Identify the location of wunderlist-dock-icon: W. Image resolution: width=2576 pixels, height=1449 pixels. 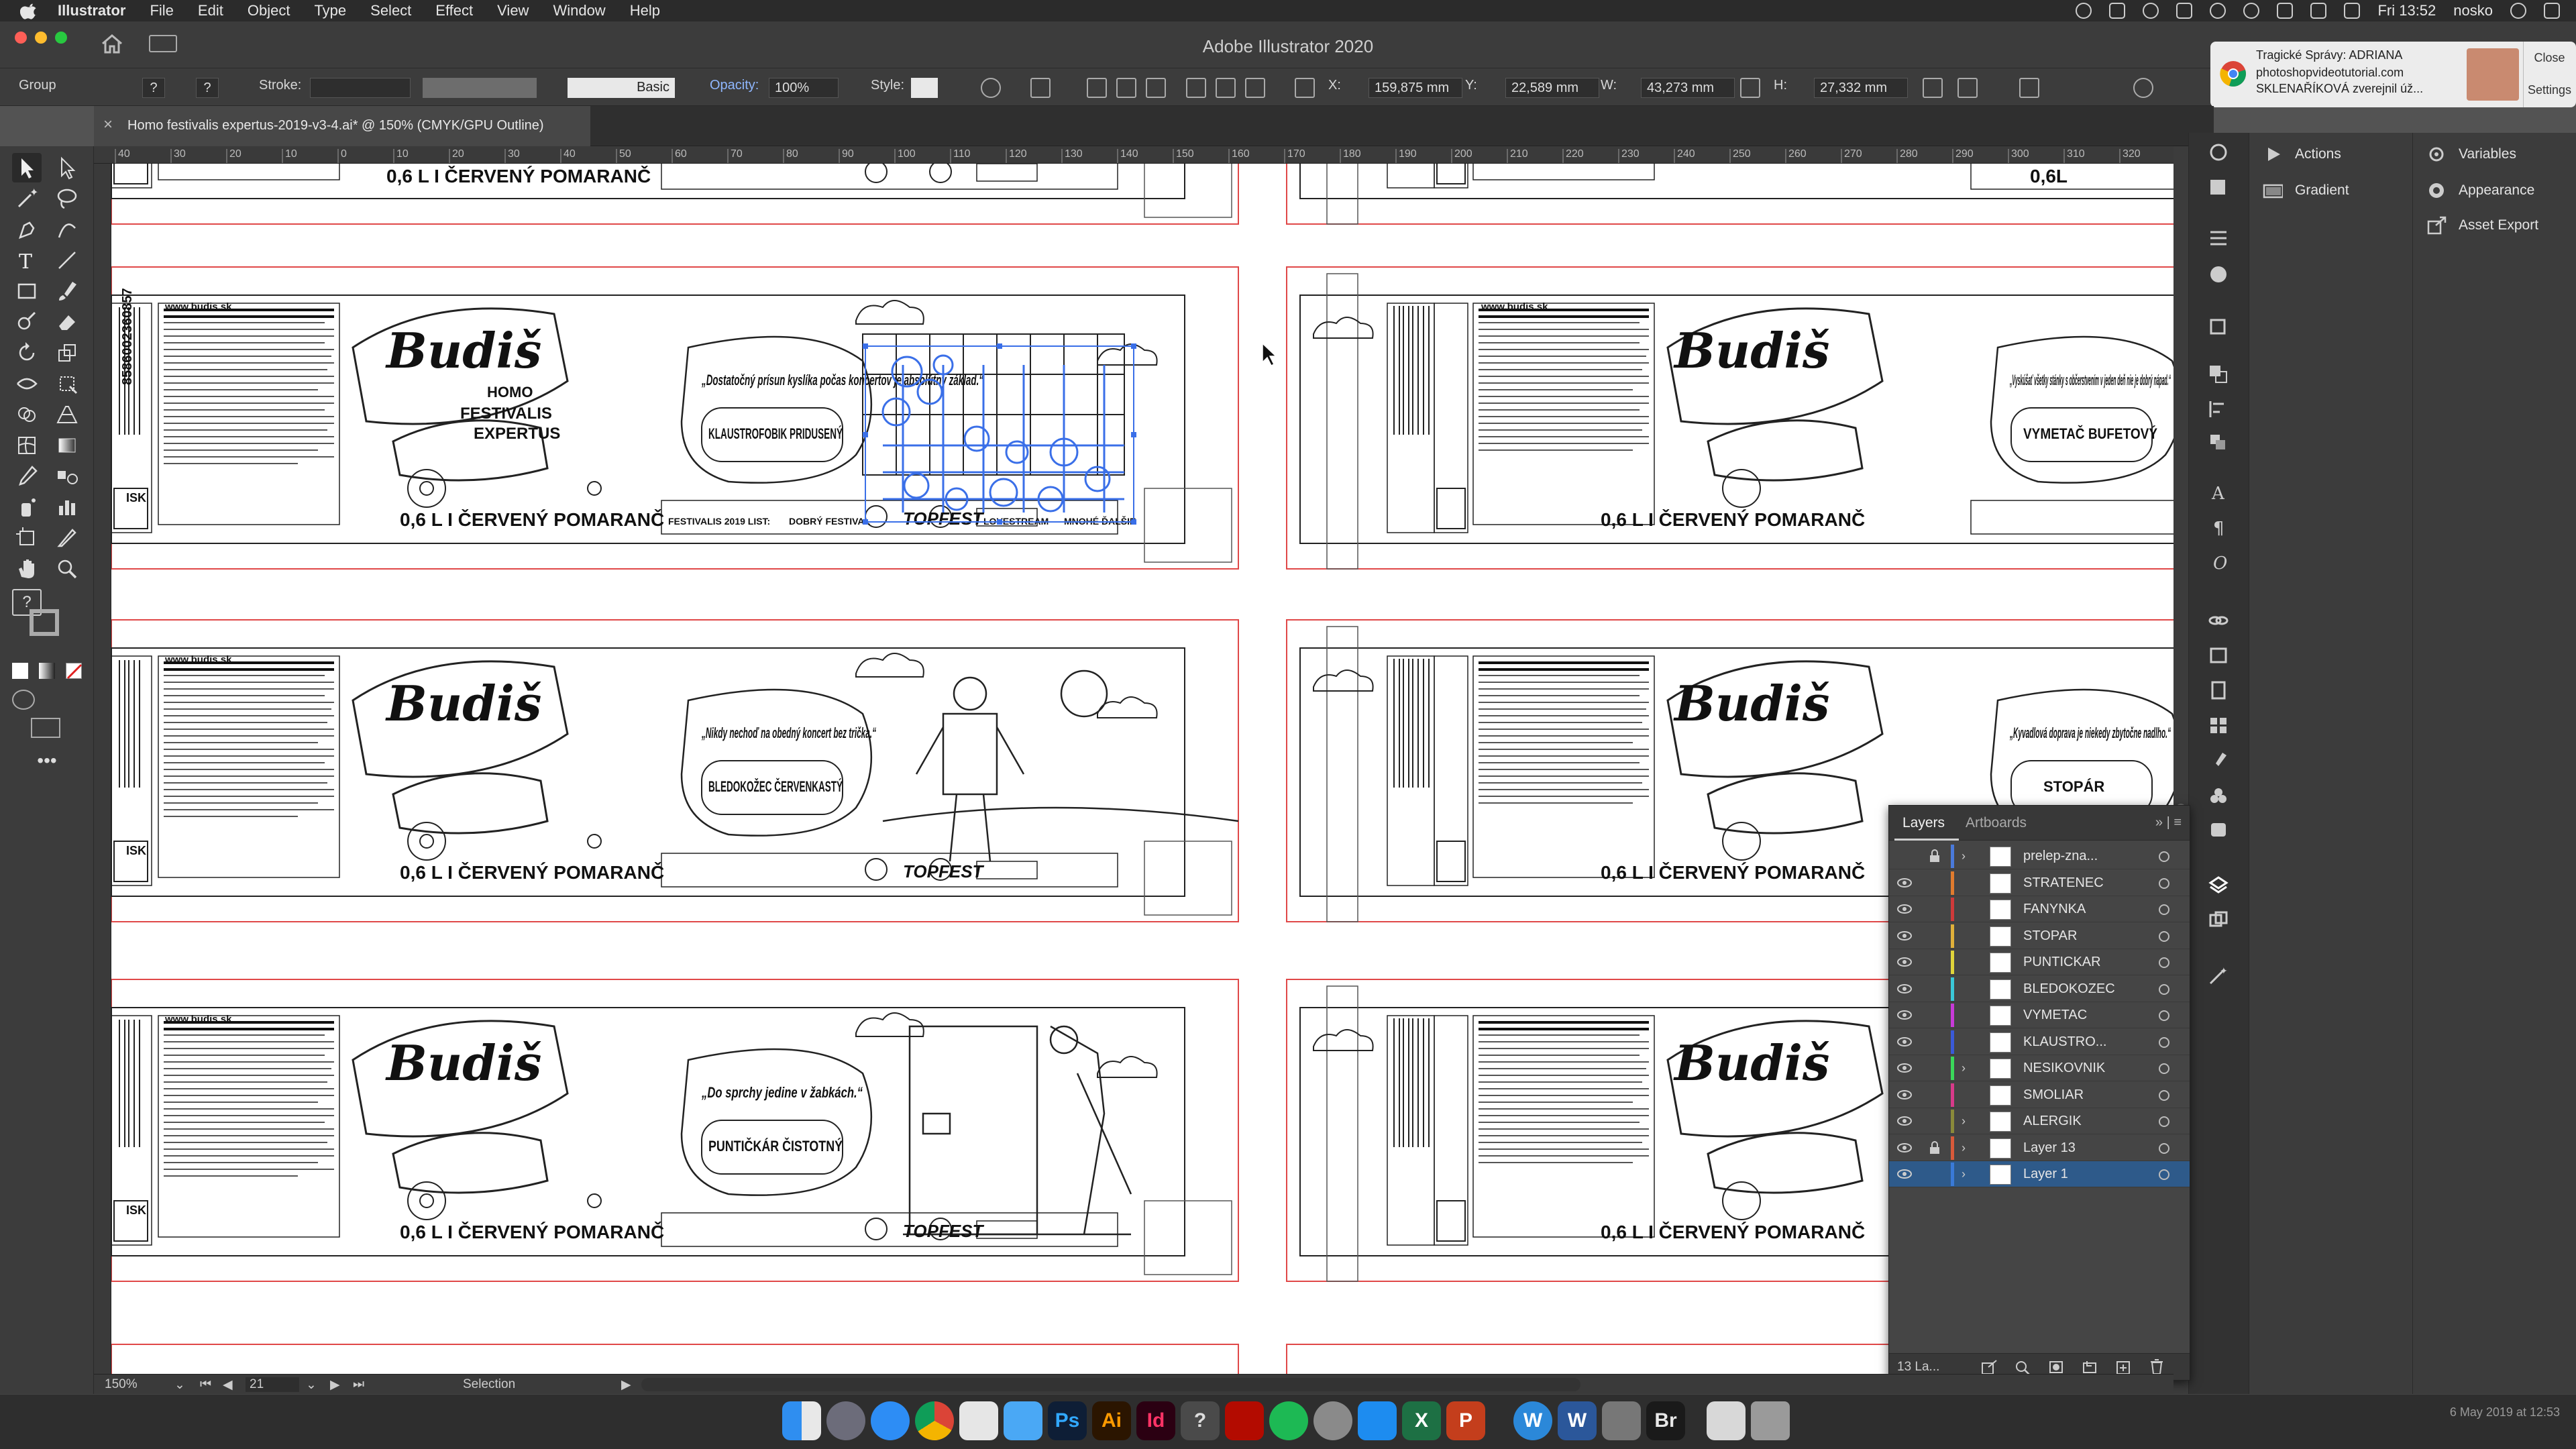
(1532, 1420).